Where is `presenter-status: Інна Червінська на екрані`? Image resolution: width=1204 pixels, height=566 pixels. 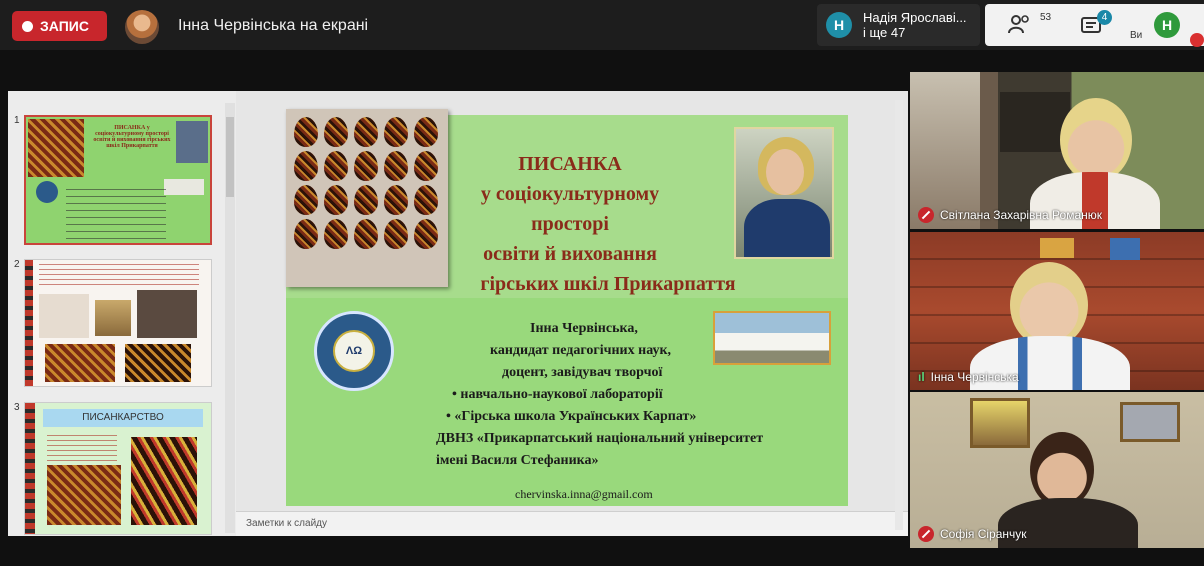 presenter-status: Інна Червінська на екрані is located at coordinates (273, 25).